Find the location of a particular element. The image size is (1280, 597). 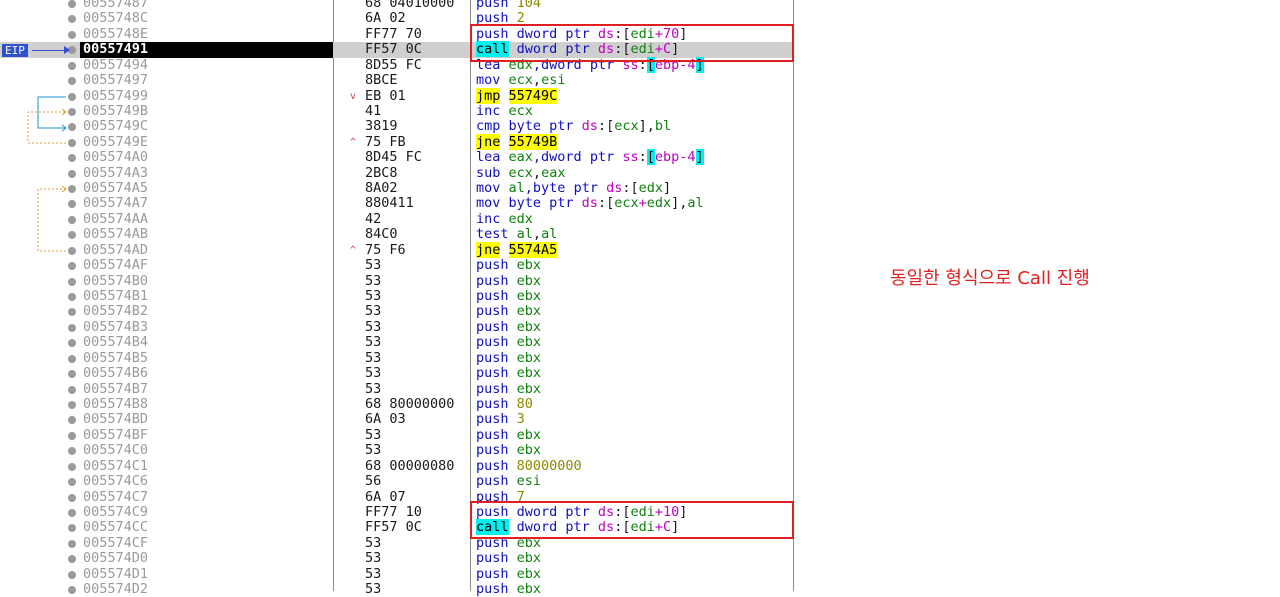

disasm-row: 0055749B 41 inc ecx is located at coordinates (397, 110).